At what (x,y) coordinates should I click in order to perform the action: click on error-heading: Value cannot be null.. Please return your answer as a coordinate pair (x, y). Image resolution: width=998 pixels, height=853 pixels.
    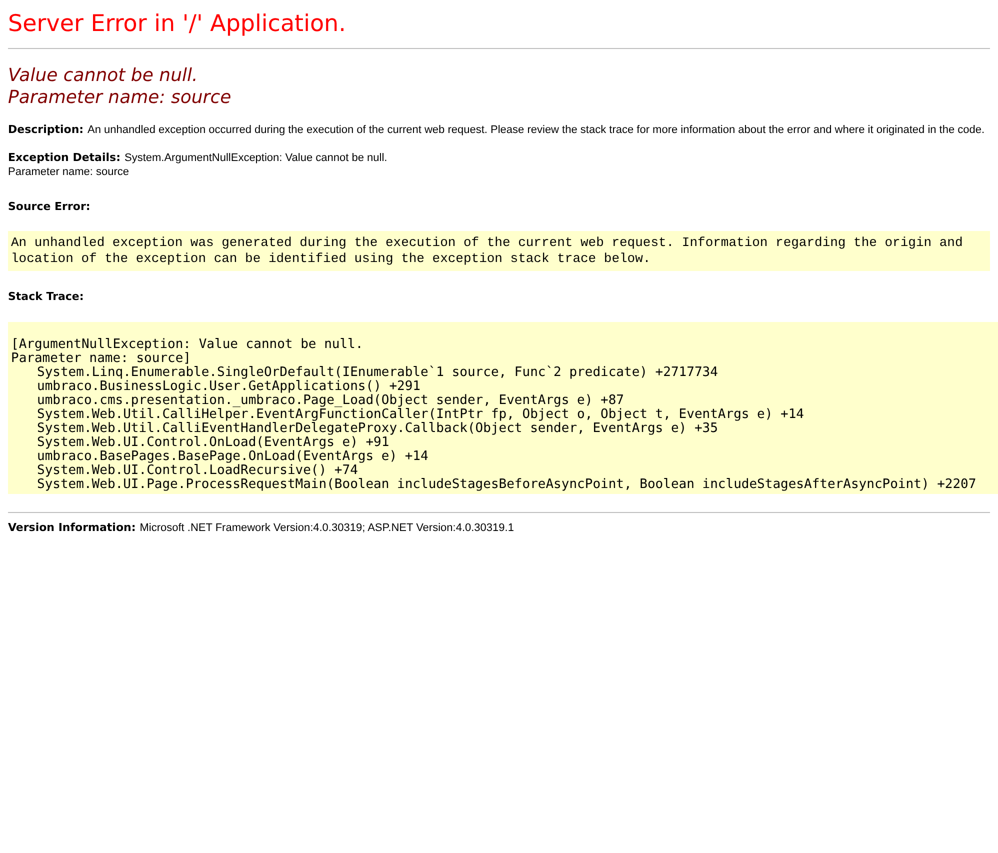
    Looking at the image, I should click on (103, 76).